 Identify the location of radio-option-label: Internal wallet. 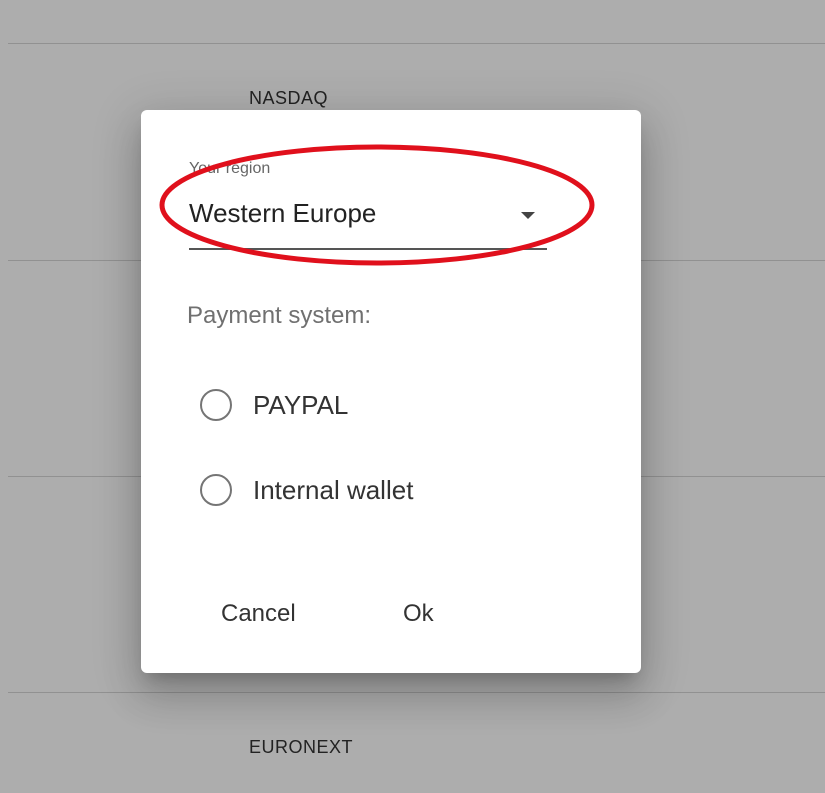
(333, 490).